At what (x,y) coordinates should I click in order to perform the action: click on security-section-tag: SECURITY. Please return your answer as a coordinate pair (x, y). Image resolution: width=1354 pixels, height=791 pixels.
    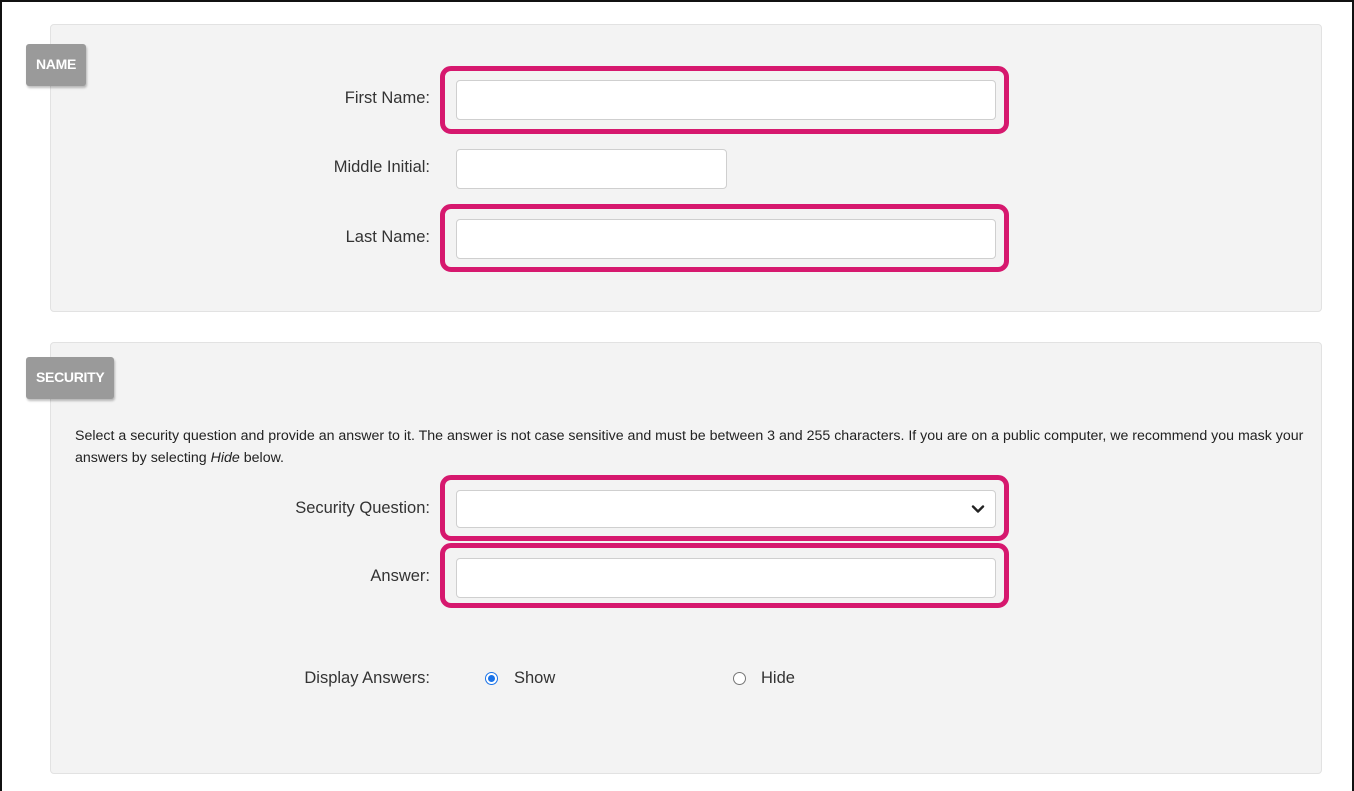
    Looking at the image, I should click on (70, 378).